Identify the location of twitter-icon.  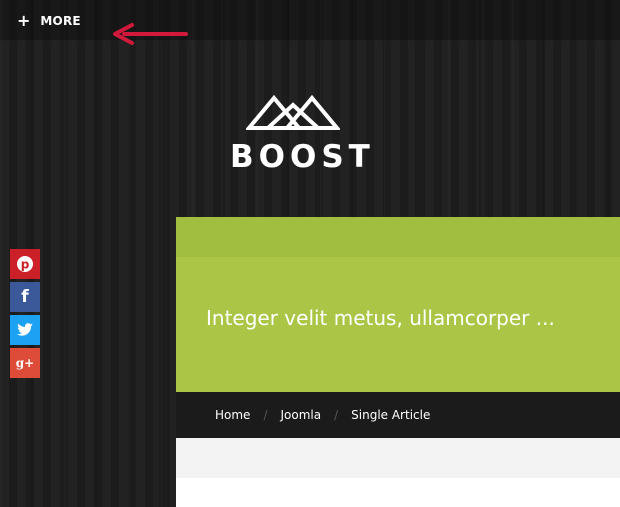
(25, 329).